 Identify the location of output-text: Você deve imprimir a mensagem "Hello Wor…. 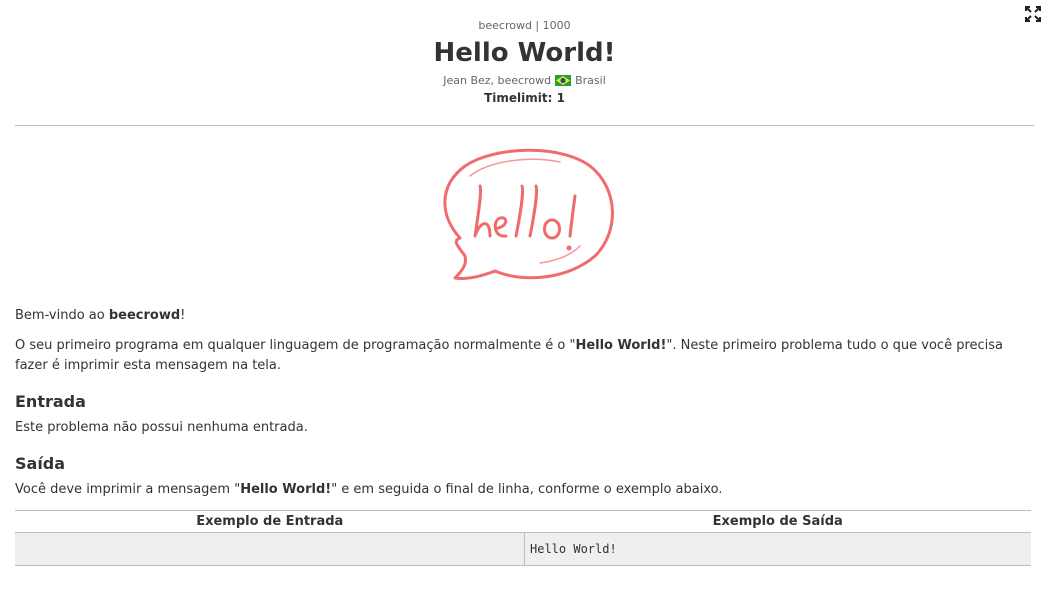
(369, 489).